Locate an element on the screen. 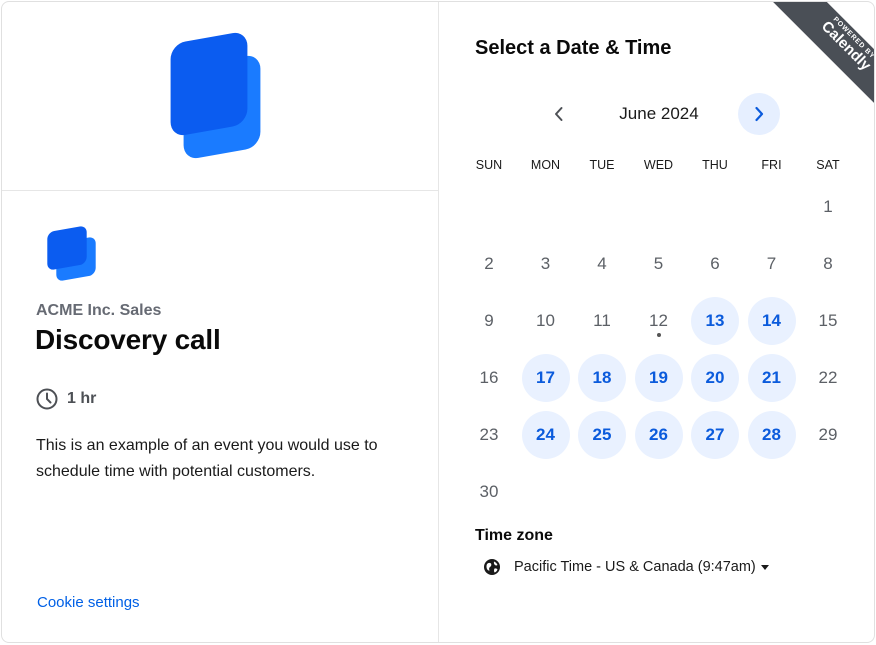  event-logo-icon is located at coordinates (71, 253).